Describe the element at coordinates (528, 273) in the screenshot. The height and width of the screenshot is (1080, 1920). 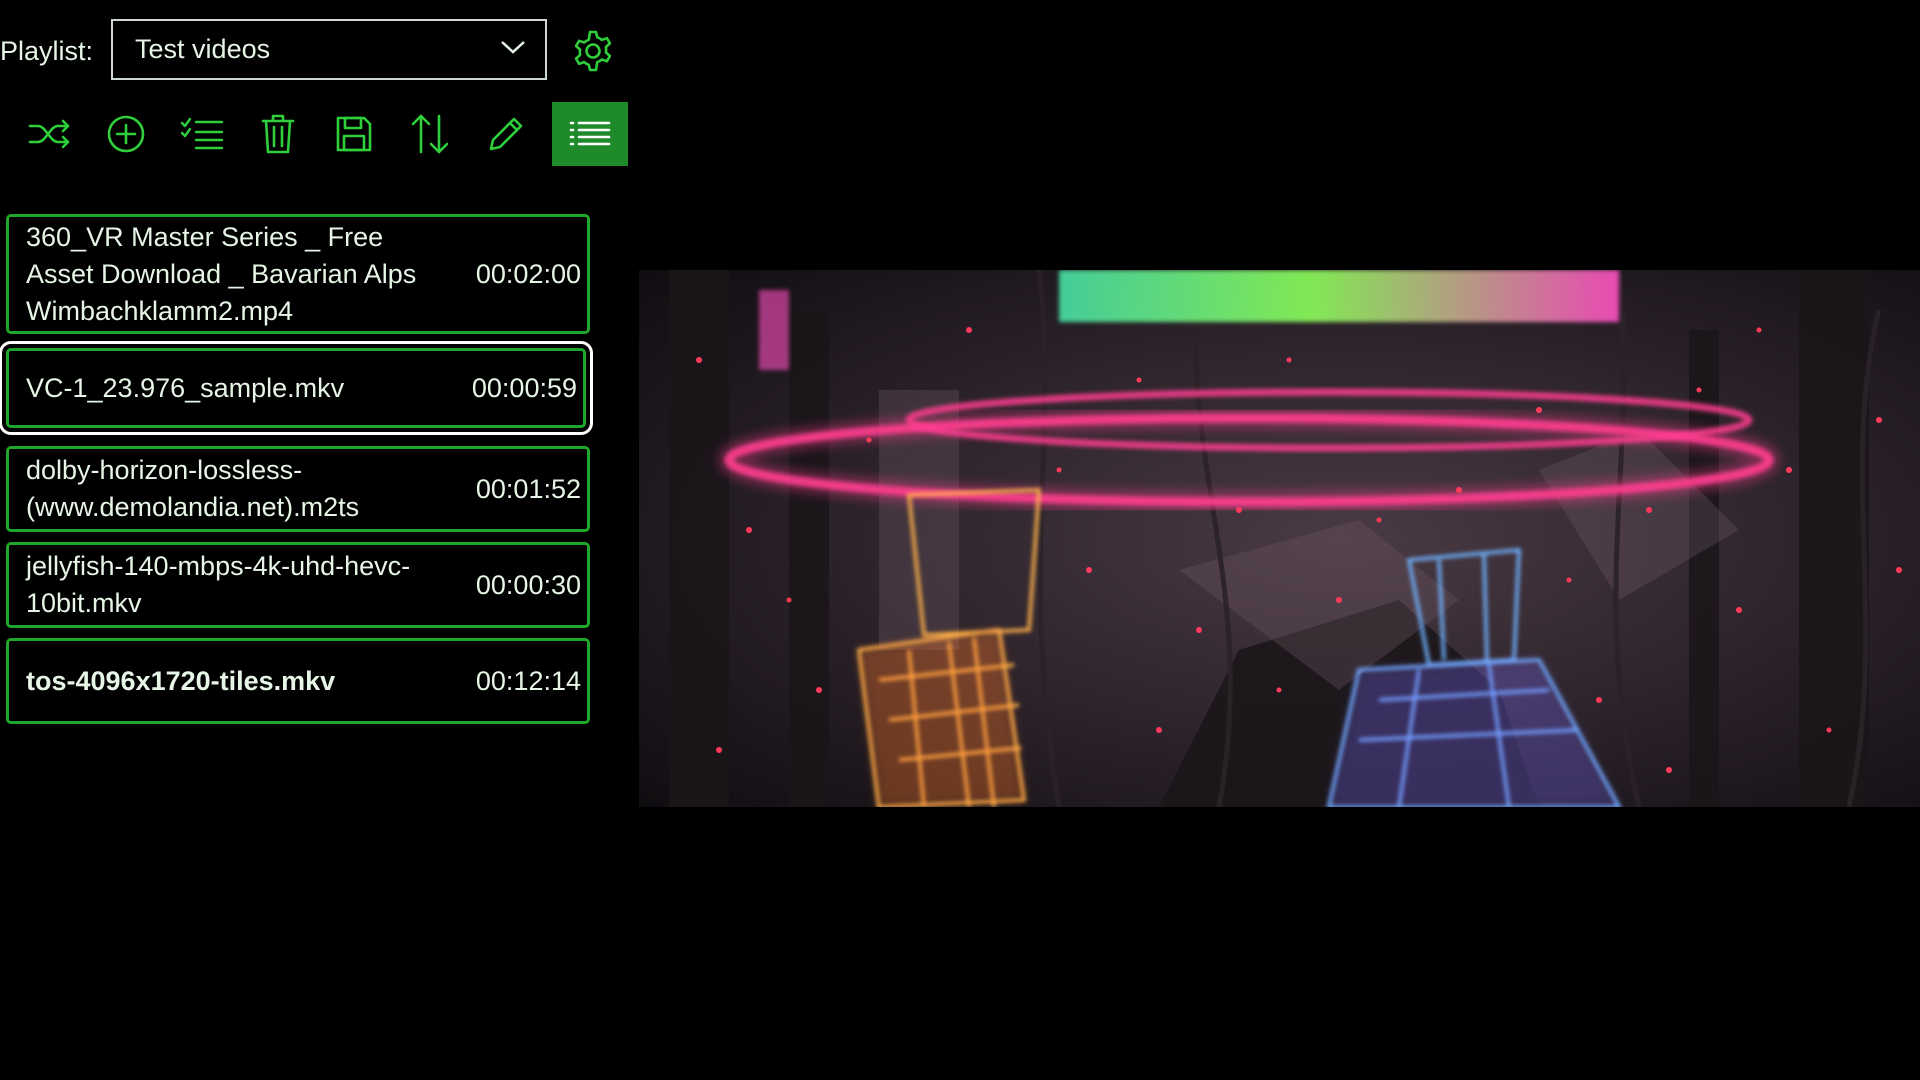
I see `item-duration: 00:02:00` at that location.